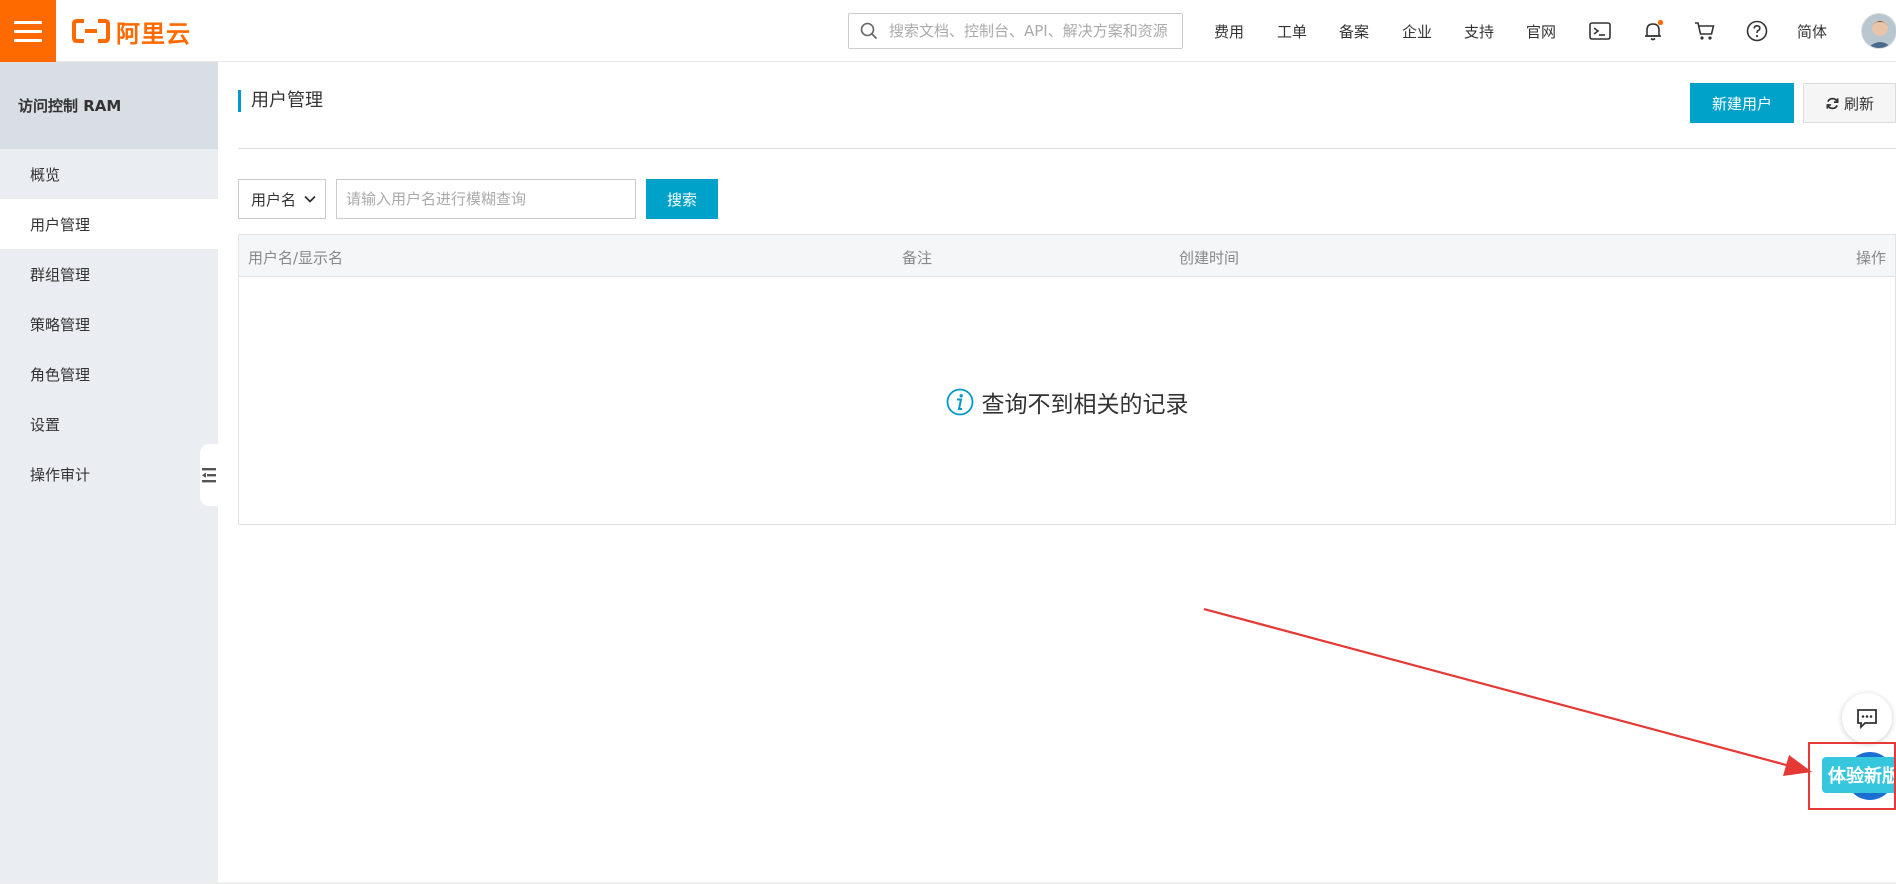 The image size is (1896, 884). I want to click on hamburger-menu-button, so click(28, 31).